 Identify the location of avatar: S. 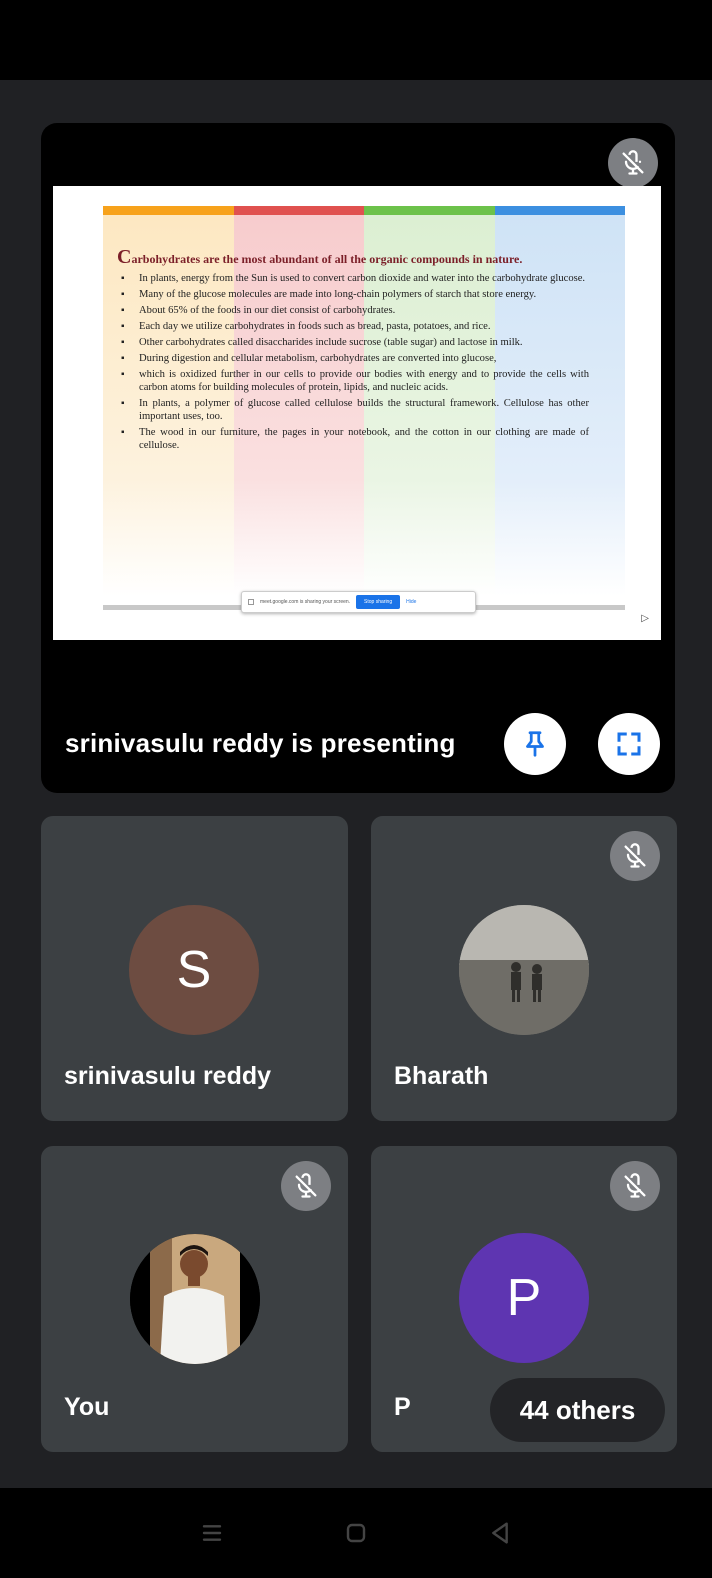
(194, 970).